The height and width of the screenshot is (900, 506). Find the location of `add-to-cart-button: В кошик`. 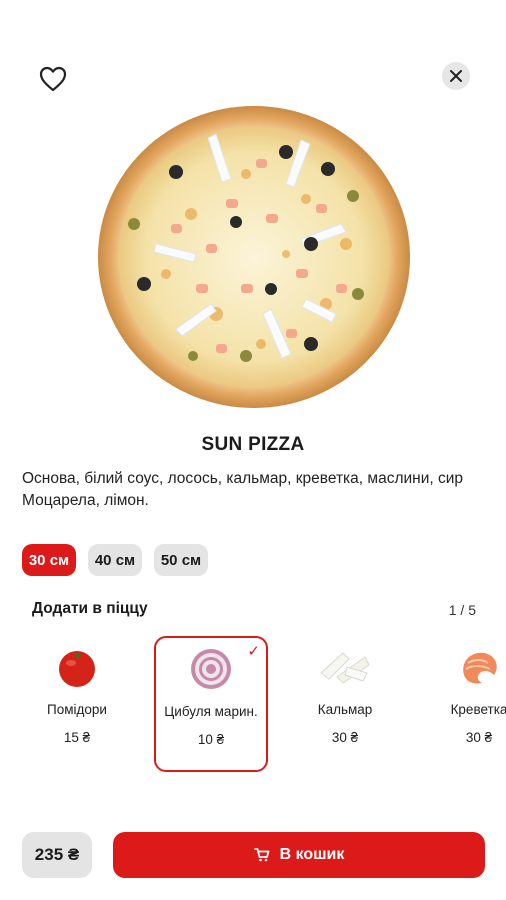

add-to-cart-button: В кошик is located at coordinates (299, 855).